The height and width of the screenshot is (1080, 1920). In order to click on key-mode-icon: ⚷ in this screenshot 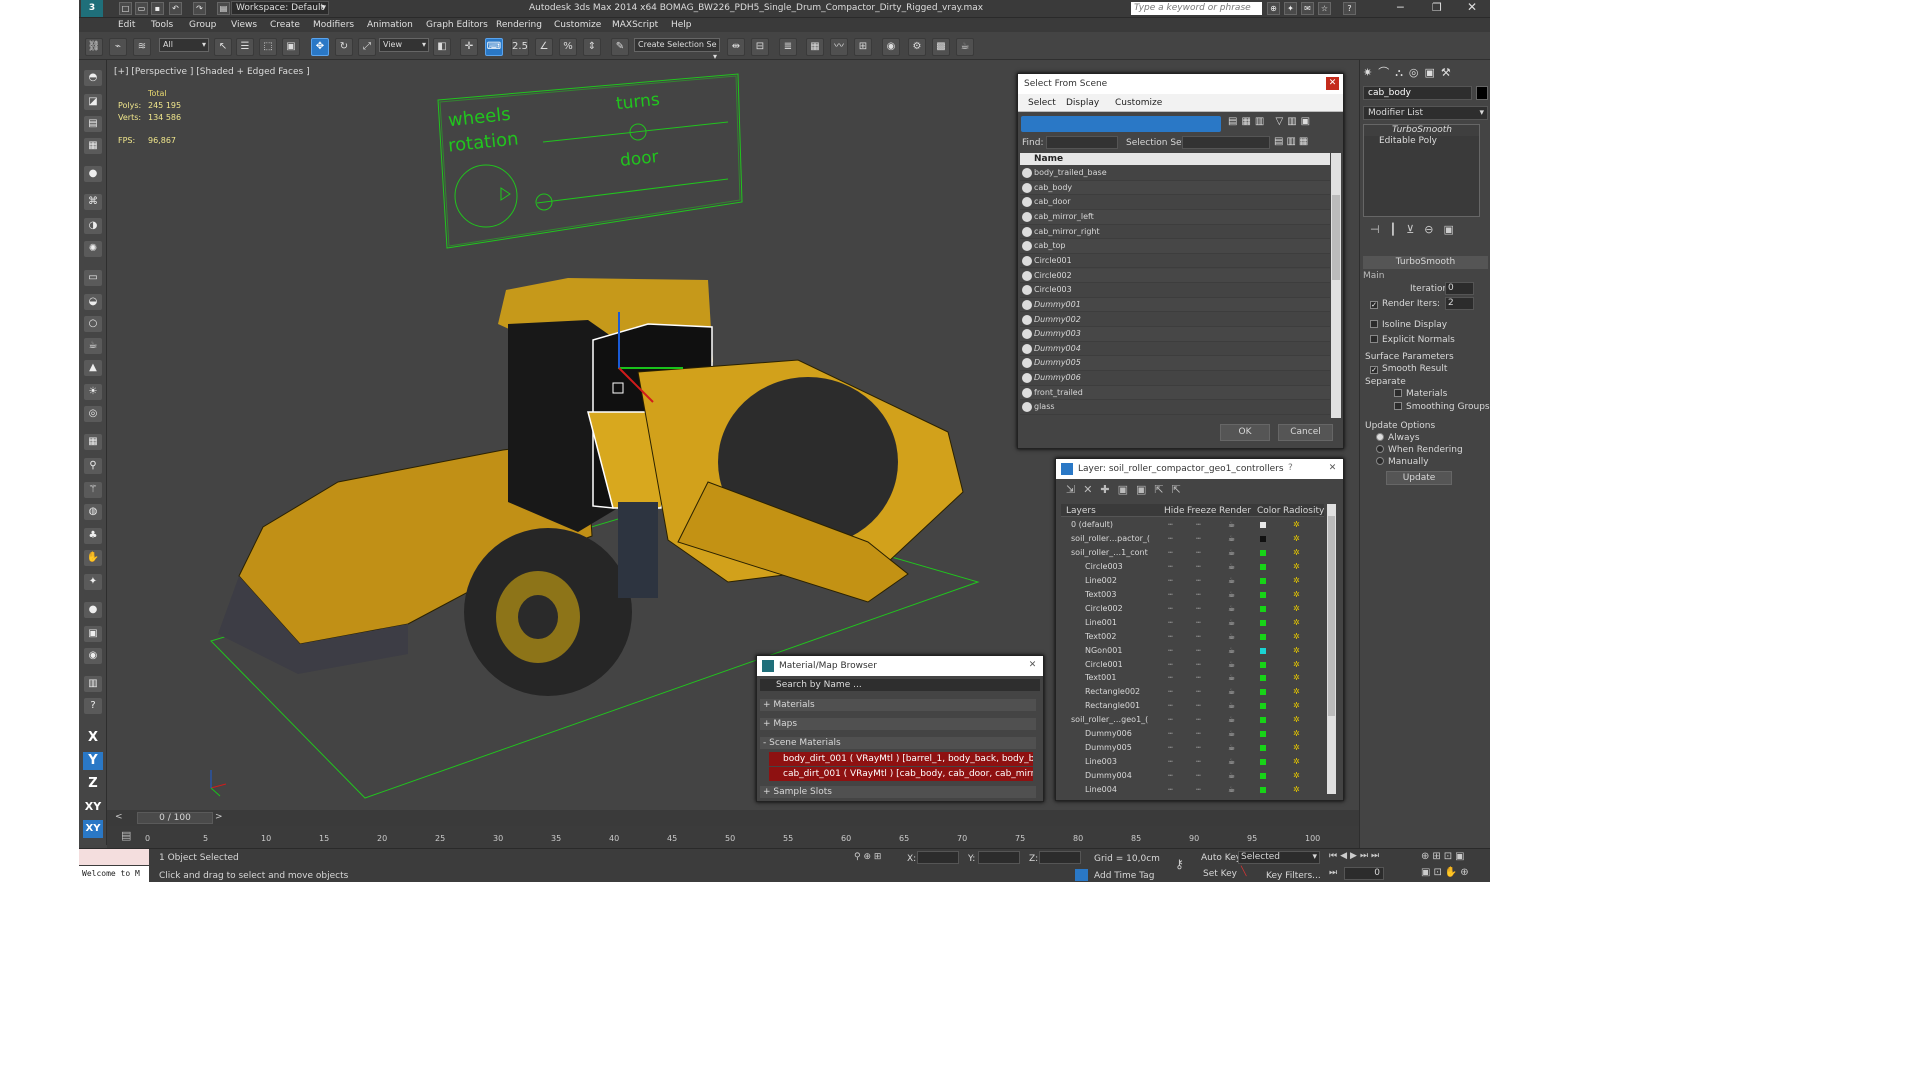, I will do `click(1179, 864)`.